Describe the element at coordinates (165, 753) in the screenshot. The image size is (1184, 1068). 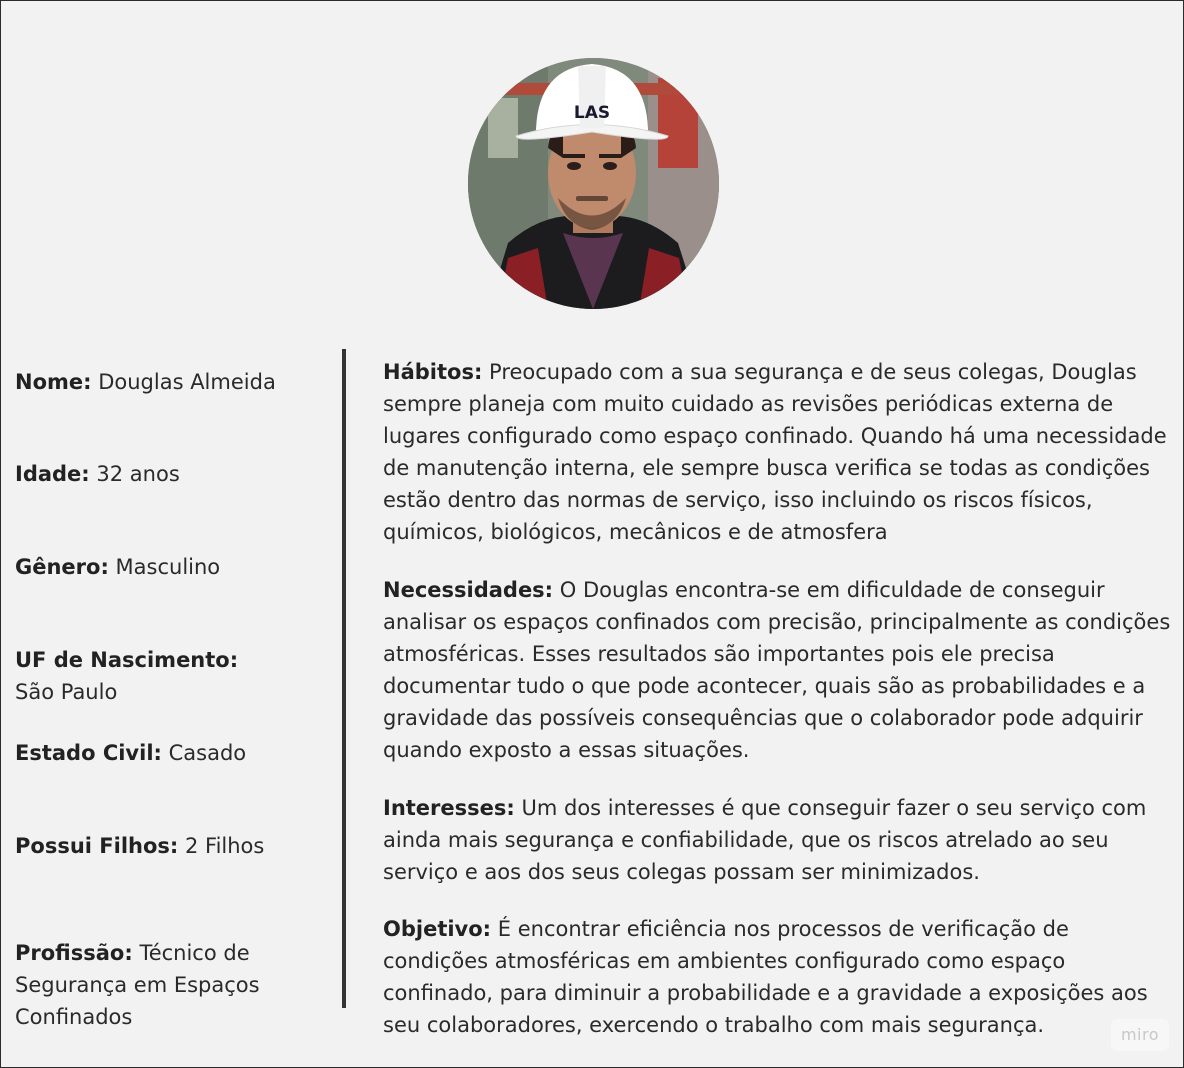
I see `field-estado-civil: Estado Civil: Casado` at that location.